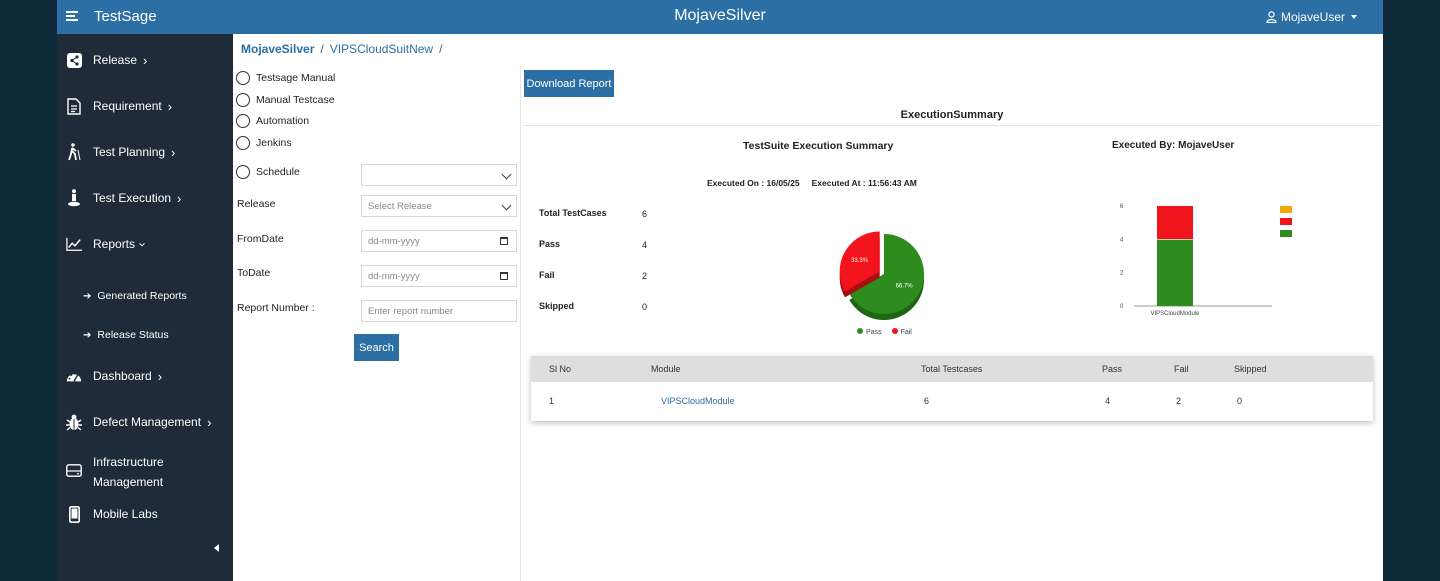 This screenshot has width=1440, height=581. Describe the element at coordinates (645, 245) in the screenshot. I see `stat-value-pass: 4` at that location.